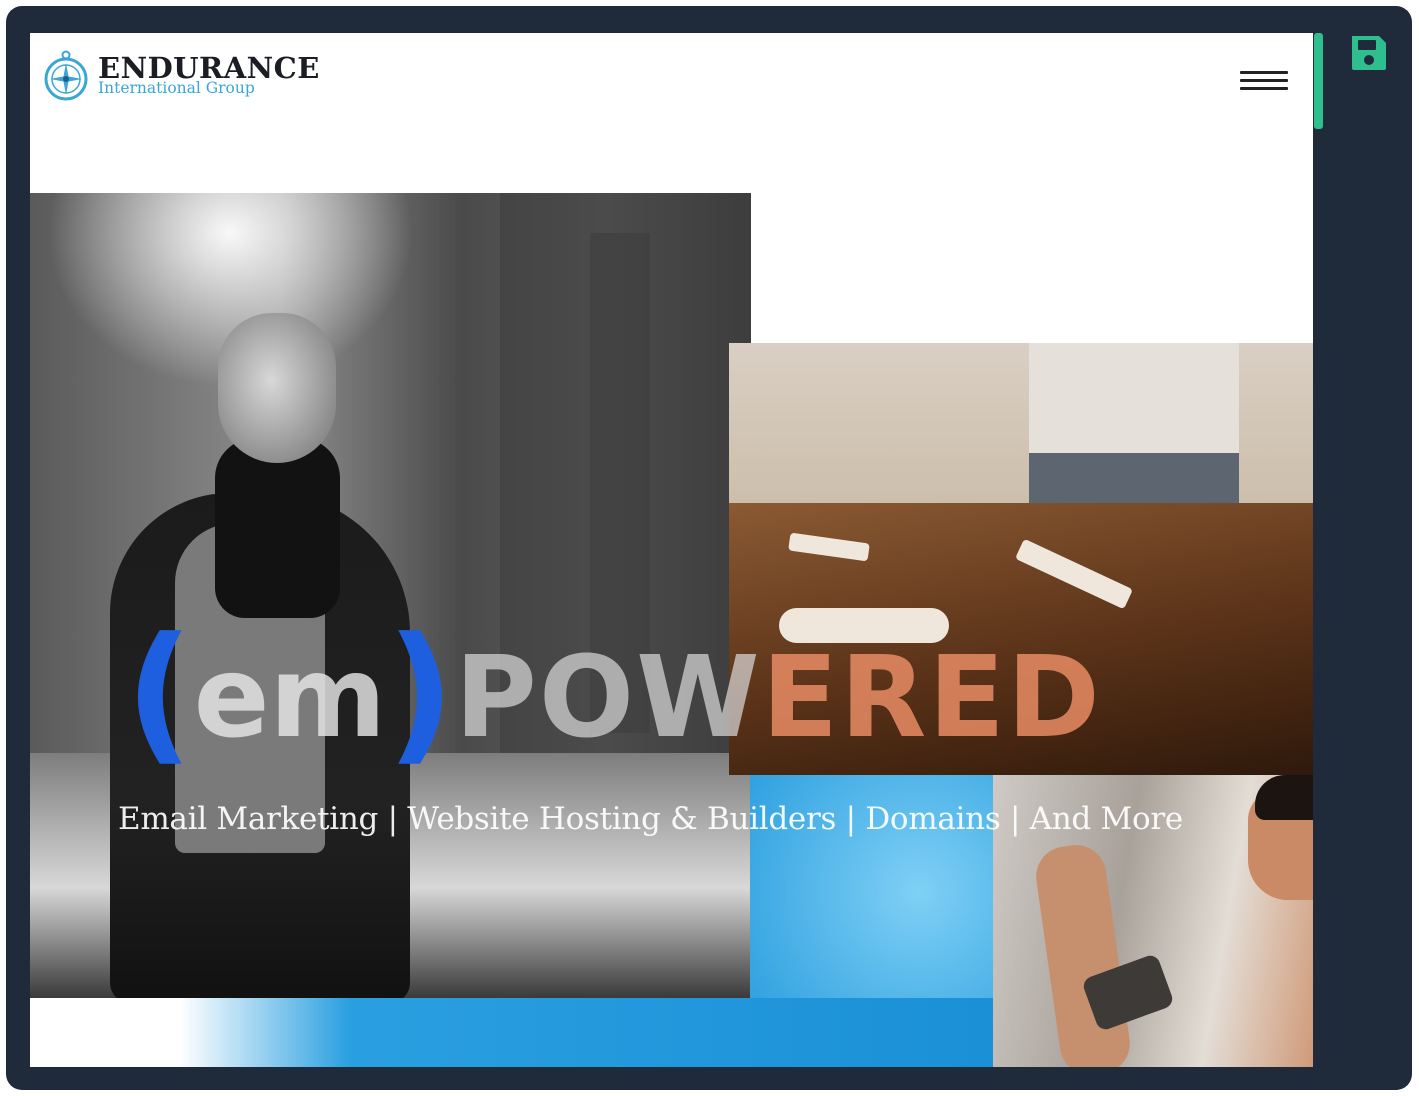 This screenshot has width=1419, height=1096. I want to click on save-button, so click(1369, 53).